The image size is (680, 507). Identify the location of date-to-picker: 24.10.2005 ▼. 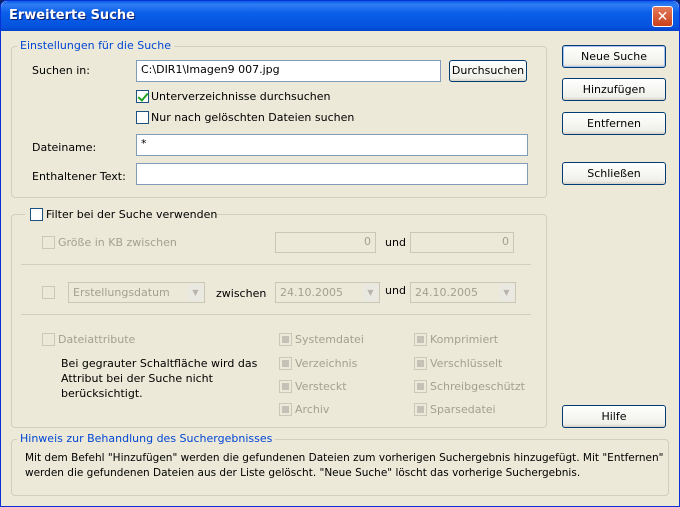
(463, 292).